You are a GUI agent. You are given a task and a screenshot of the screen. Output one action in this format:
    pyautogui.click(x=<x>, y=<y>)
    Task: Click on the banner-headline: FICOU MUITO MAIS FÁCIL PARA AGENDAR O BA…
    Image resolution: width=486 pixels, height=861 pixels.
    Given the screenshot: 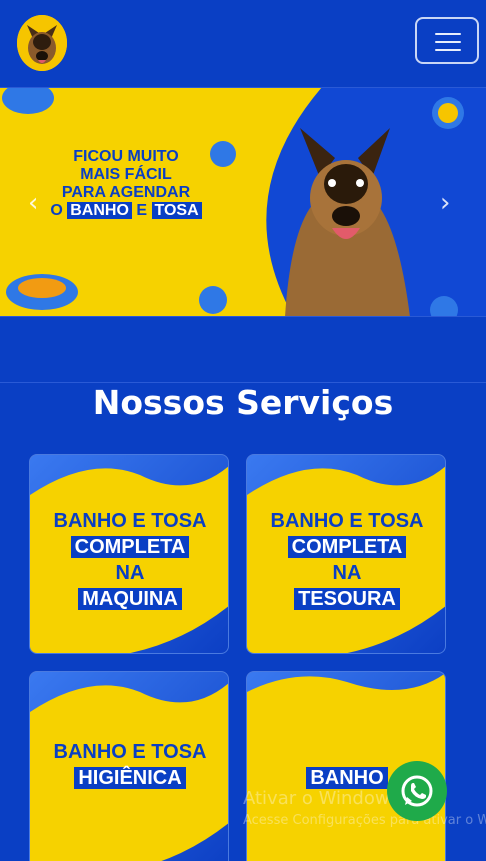 What is the action you would take?
    pyautogui.click(x=126, y=184)
    